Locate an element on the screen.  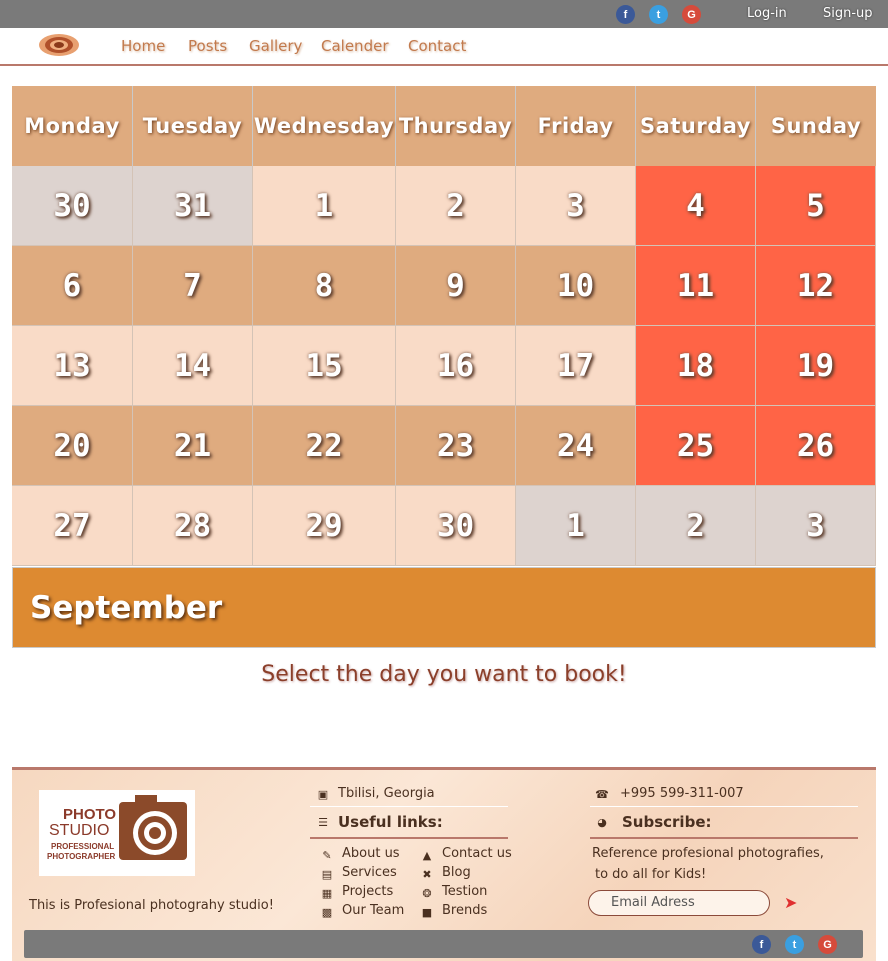
nav-home: Home is located at coordinates (143, 46).